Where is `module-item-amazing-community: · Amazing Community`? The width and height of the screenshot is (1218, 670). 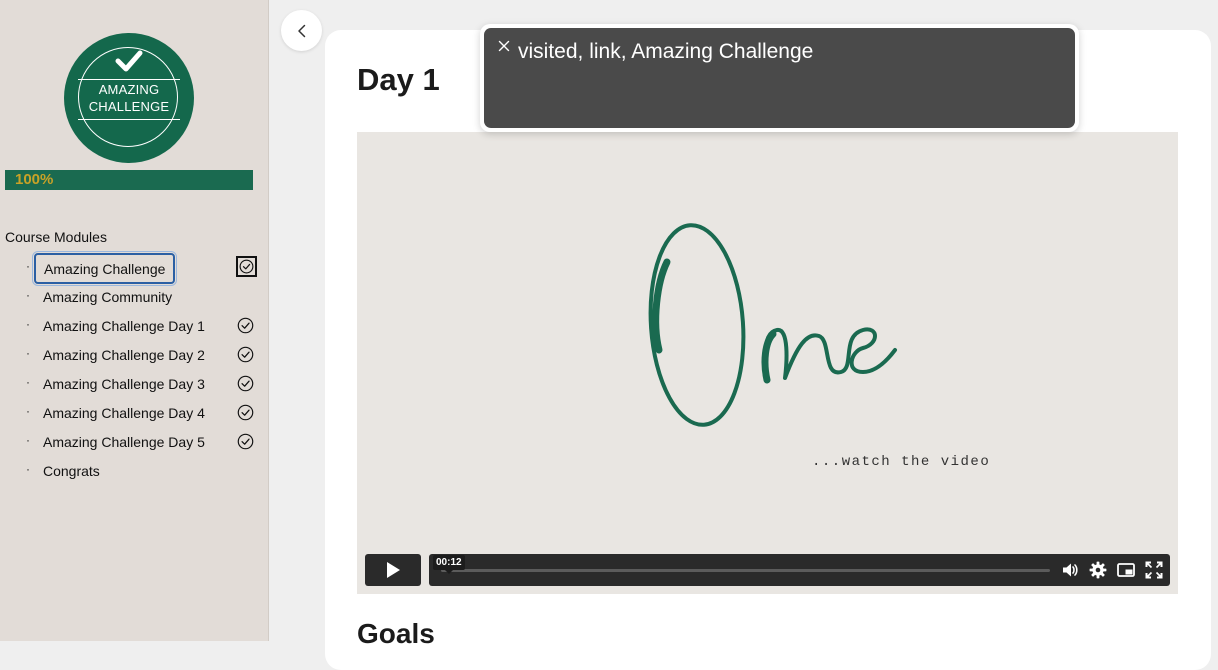
module-item-amazing-community: · Amazing Community is located at coordinates (140, 296).